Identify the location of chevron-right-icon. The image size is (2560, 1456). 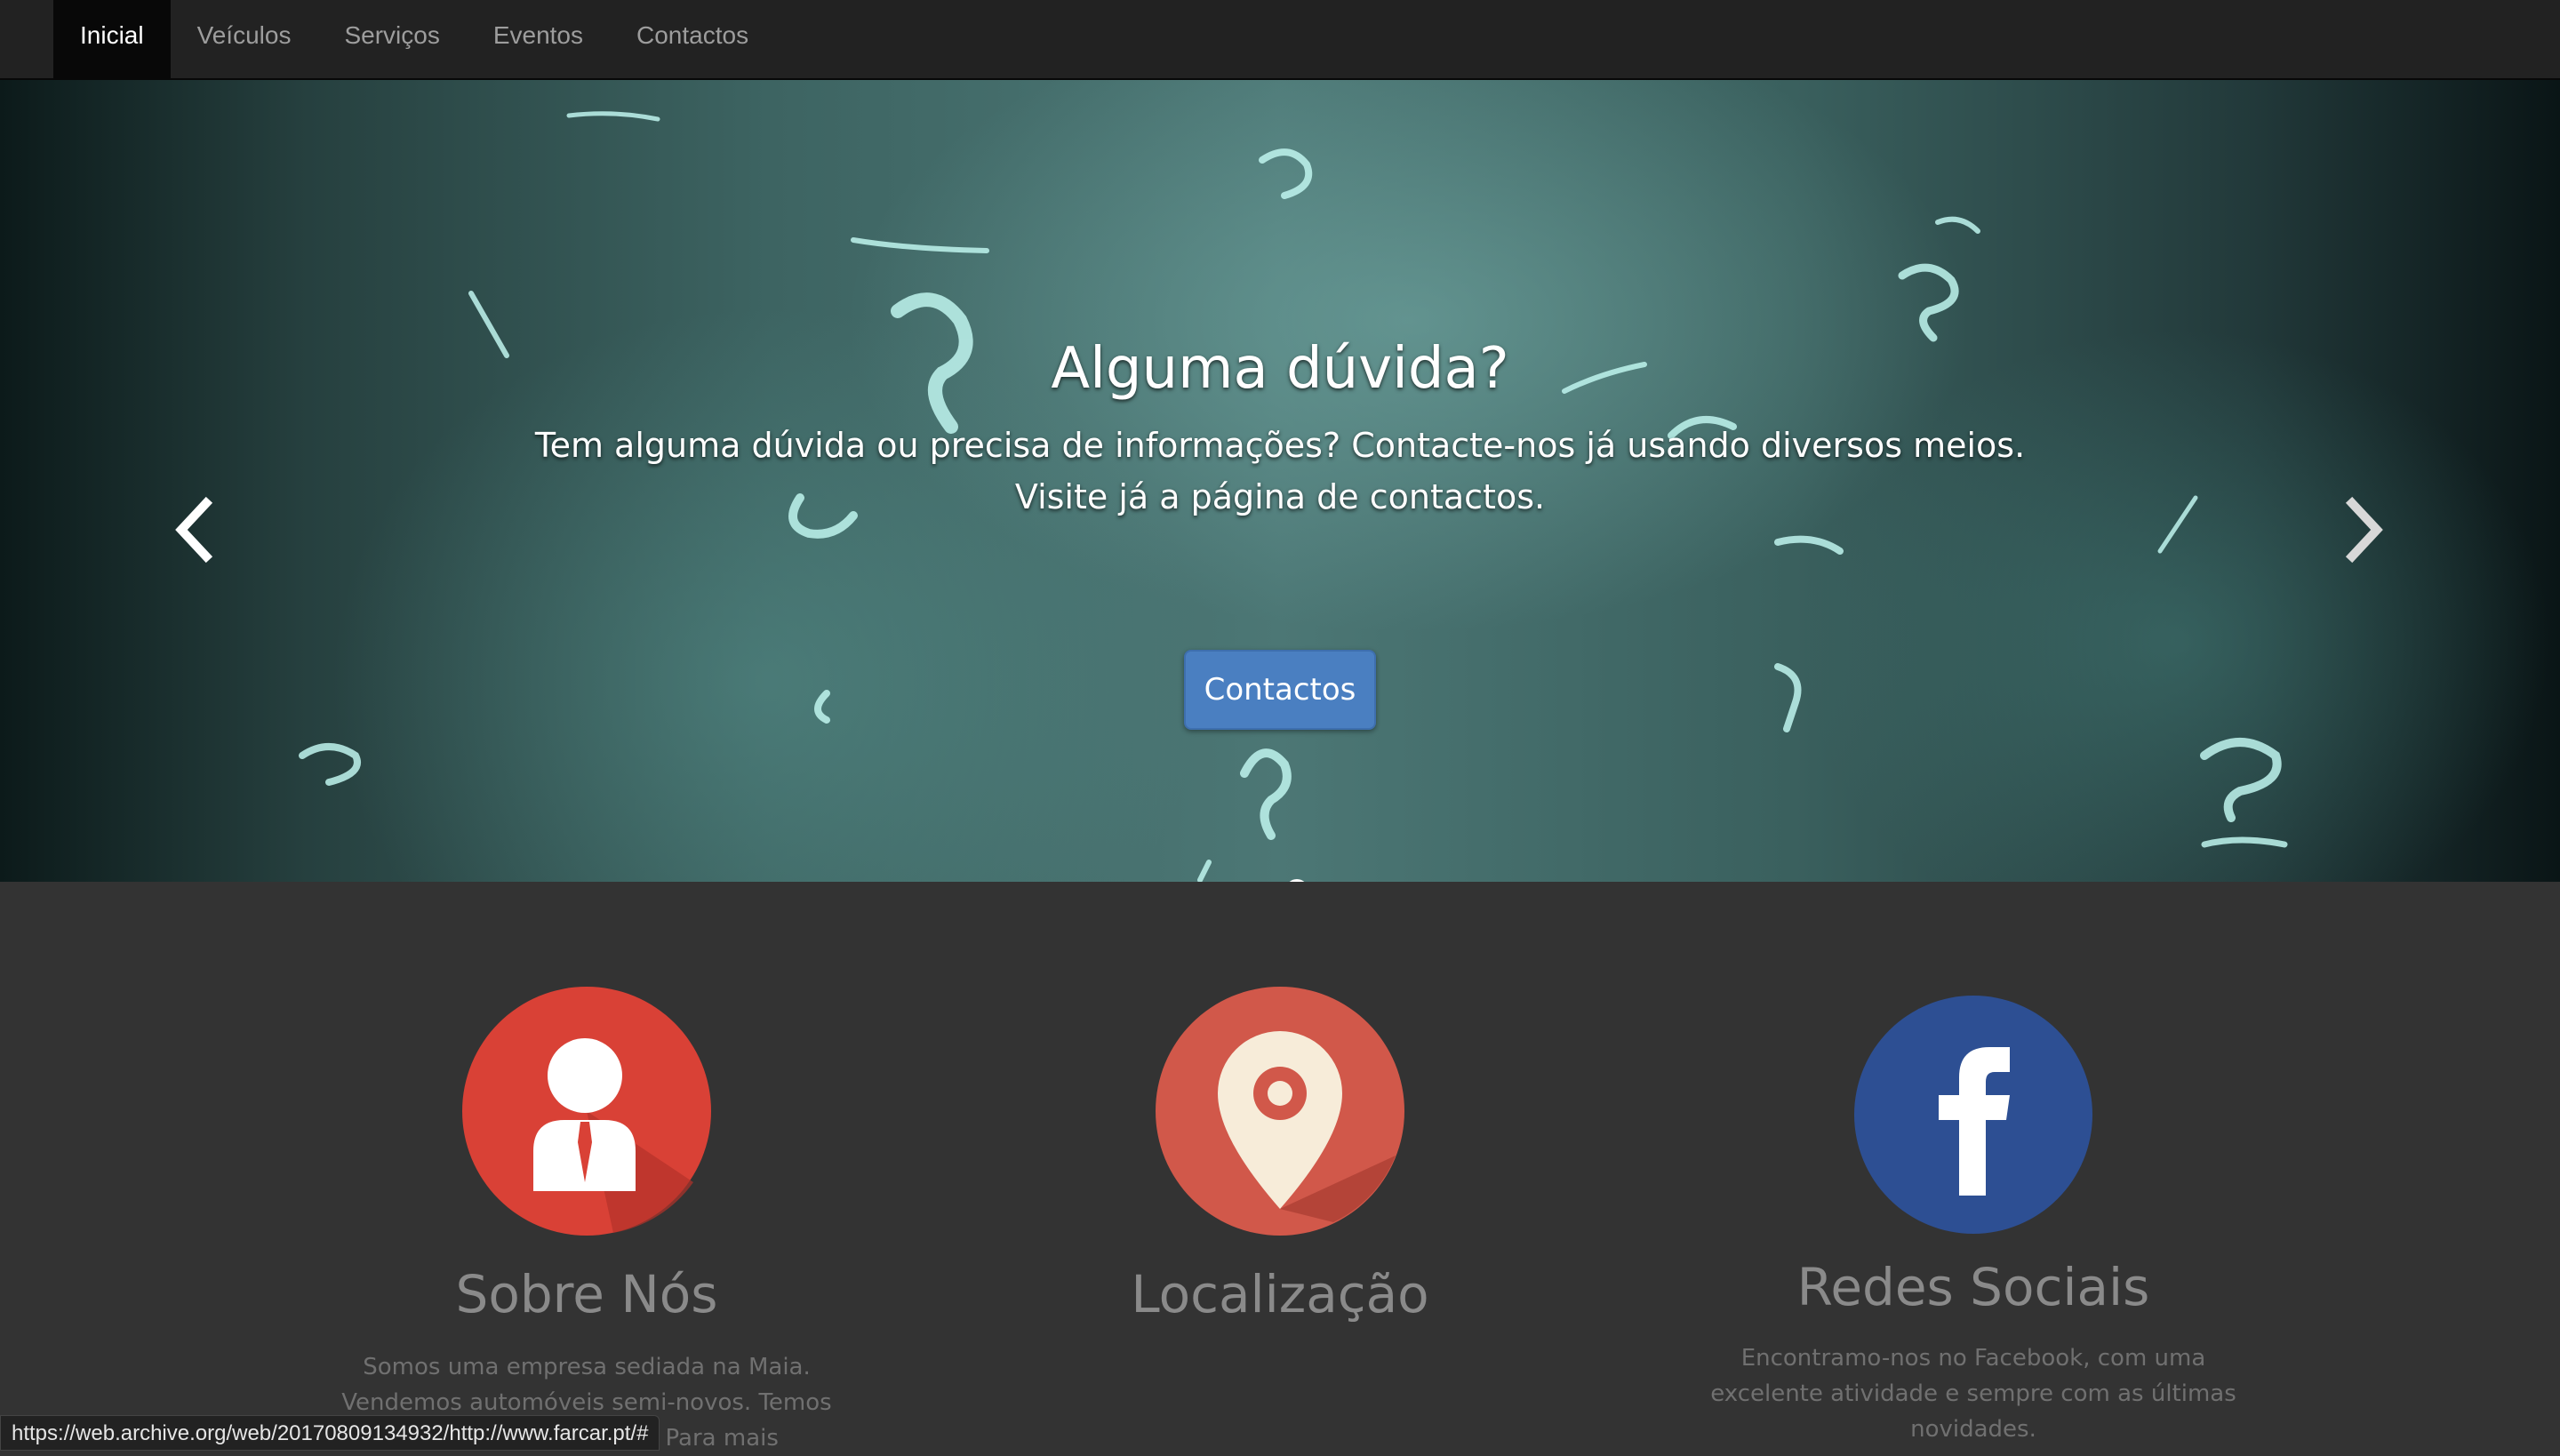
(2364, 530).